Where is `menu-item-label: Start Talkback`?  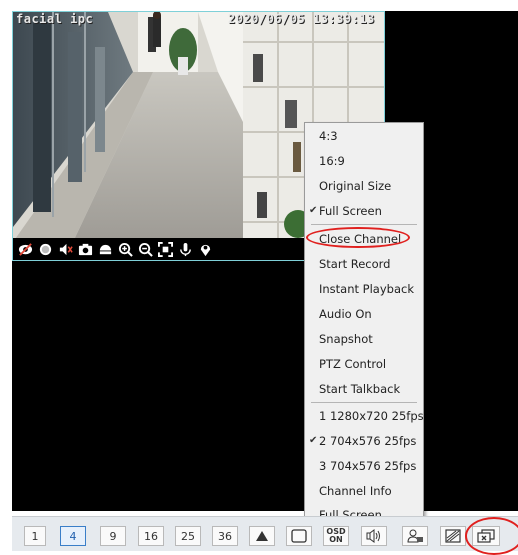
menu-item-label: Start Talkback is located at coordinates (360, 389).